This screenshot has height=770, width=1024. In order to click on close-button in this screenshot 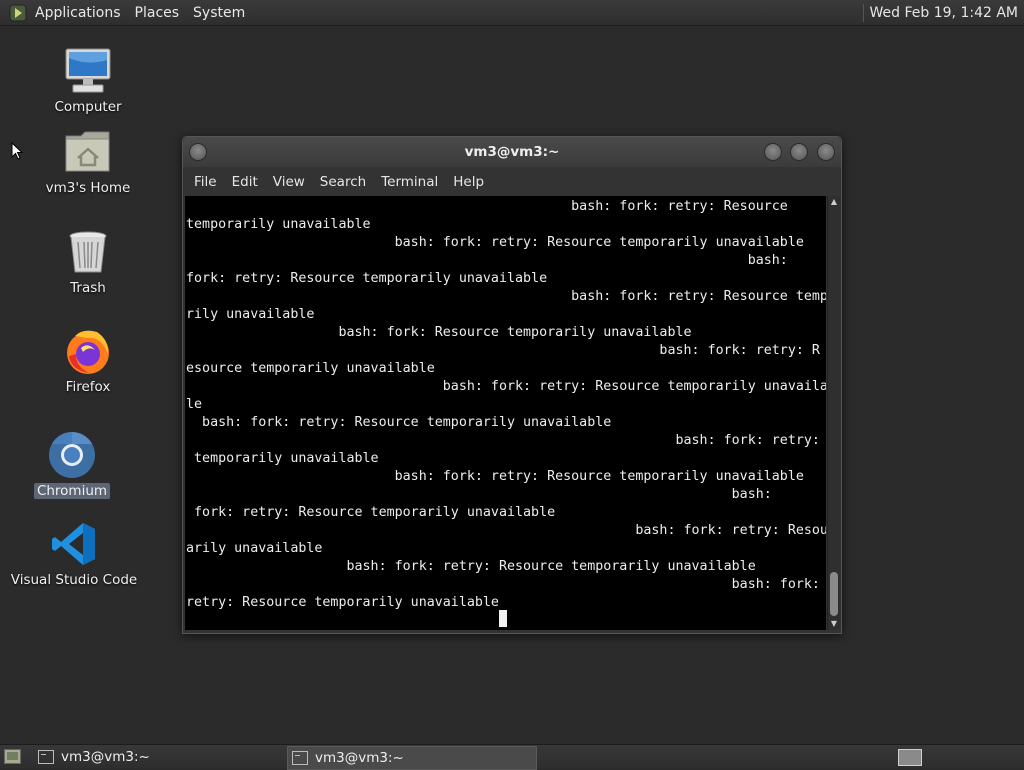, I will do `click(826, 152)`.